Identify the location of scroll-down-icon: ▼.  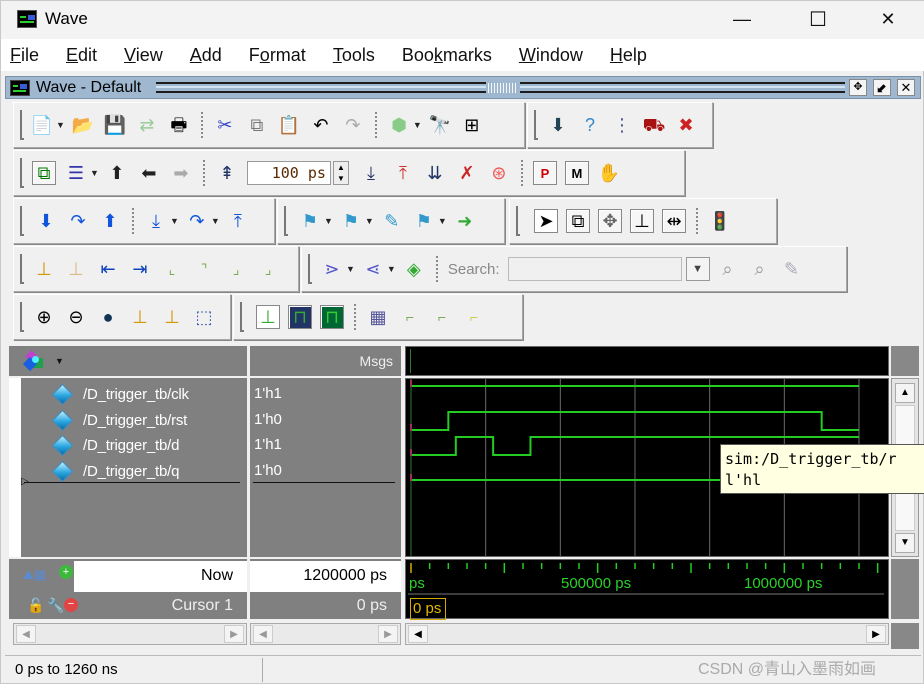
(905, 543).